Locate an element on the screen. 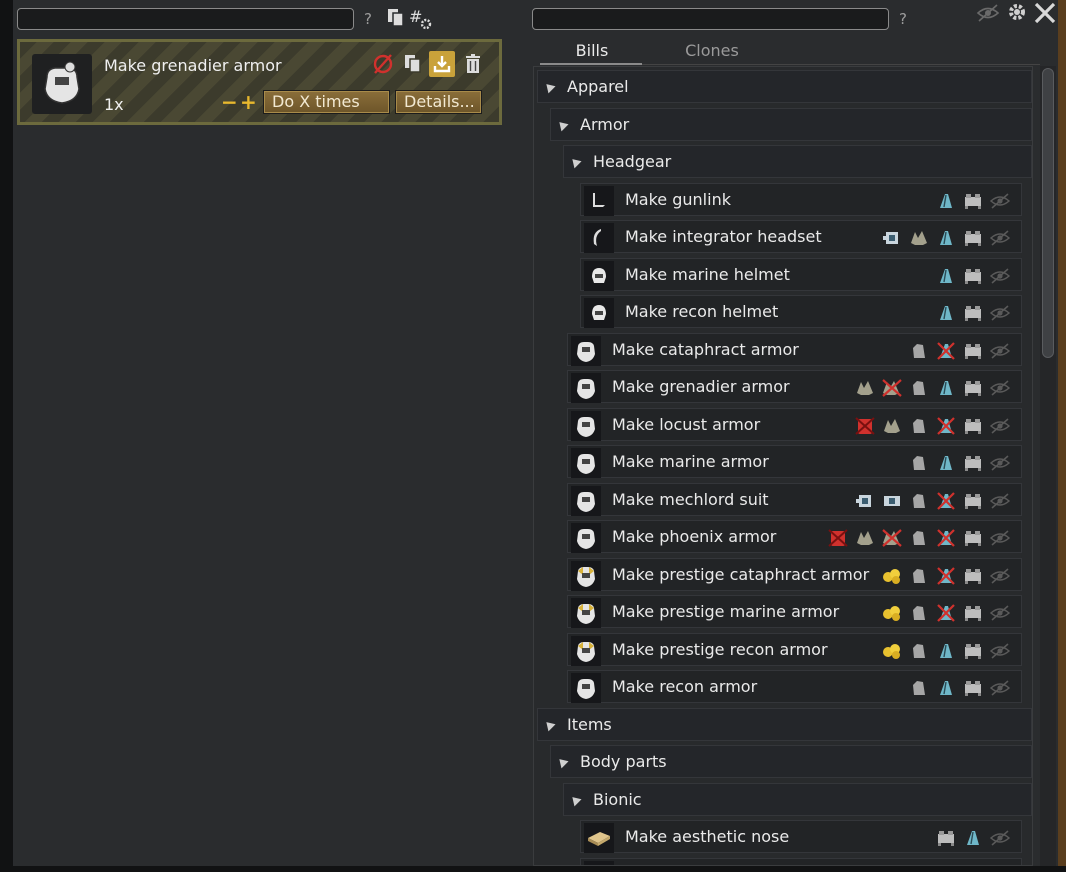 This screenshot has height=872, width=1066. recipe-label: Make recon helmet is located at coordinates (702, 311).